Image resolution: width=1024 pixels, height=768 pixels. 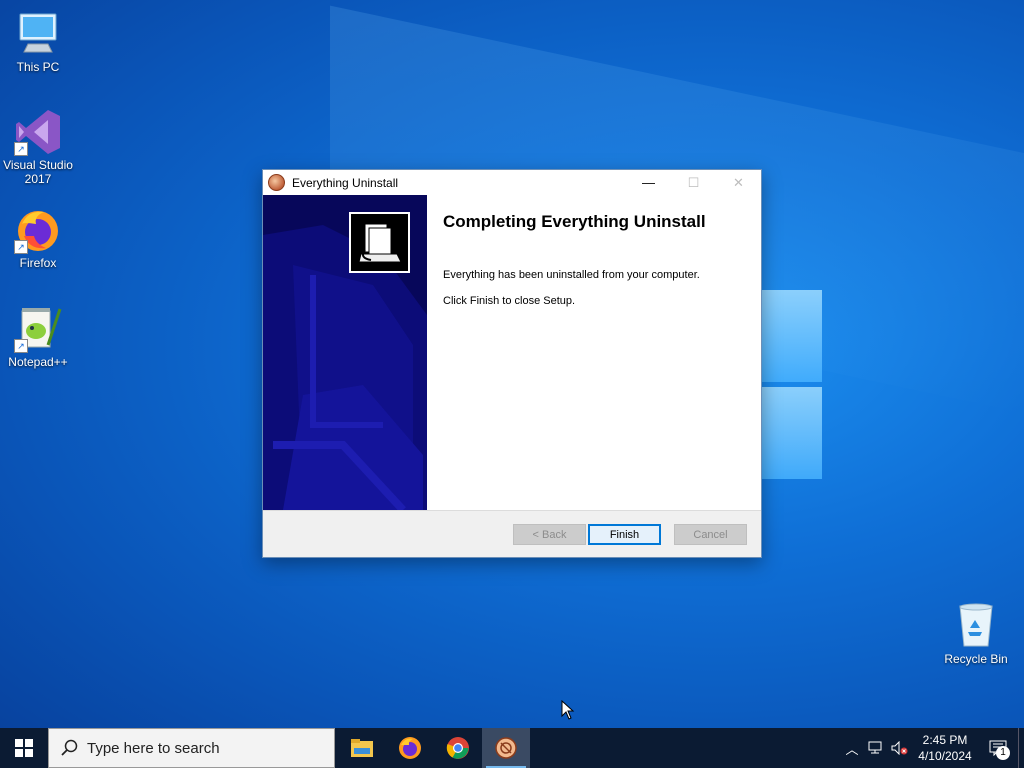 I want to click on search-placeholder: Type here to search, so click(x=153, y=748).